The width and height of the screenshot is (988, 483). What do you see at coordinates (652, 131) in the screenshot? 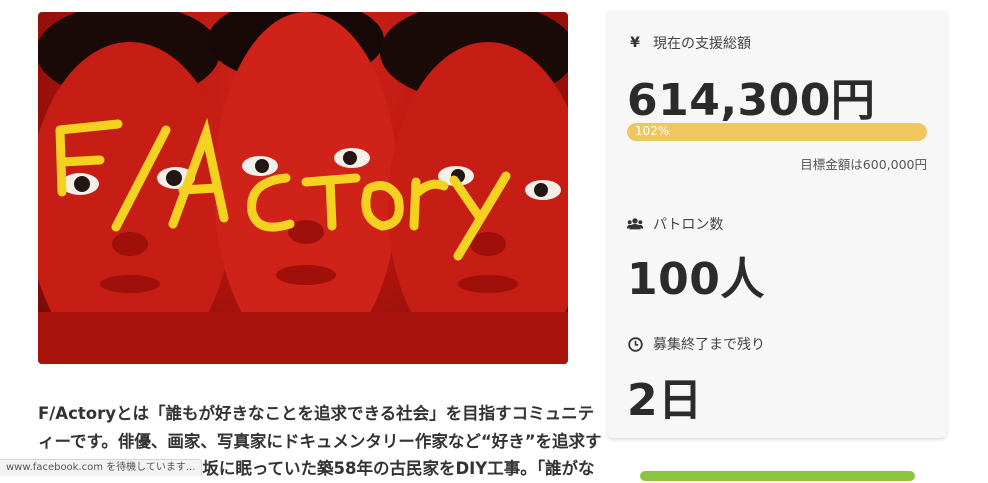
I see `progress-percent: 102%` at bounding box center [652, 131].